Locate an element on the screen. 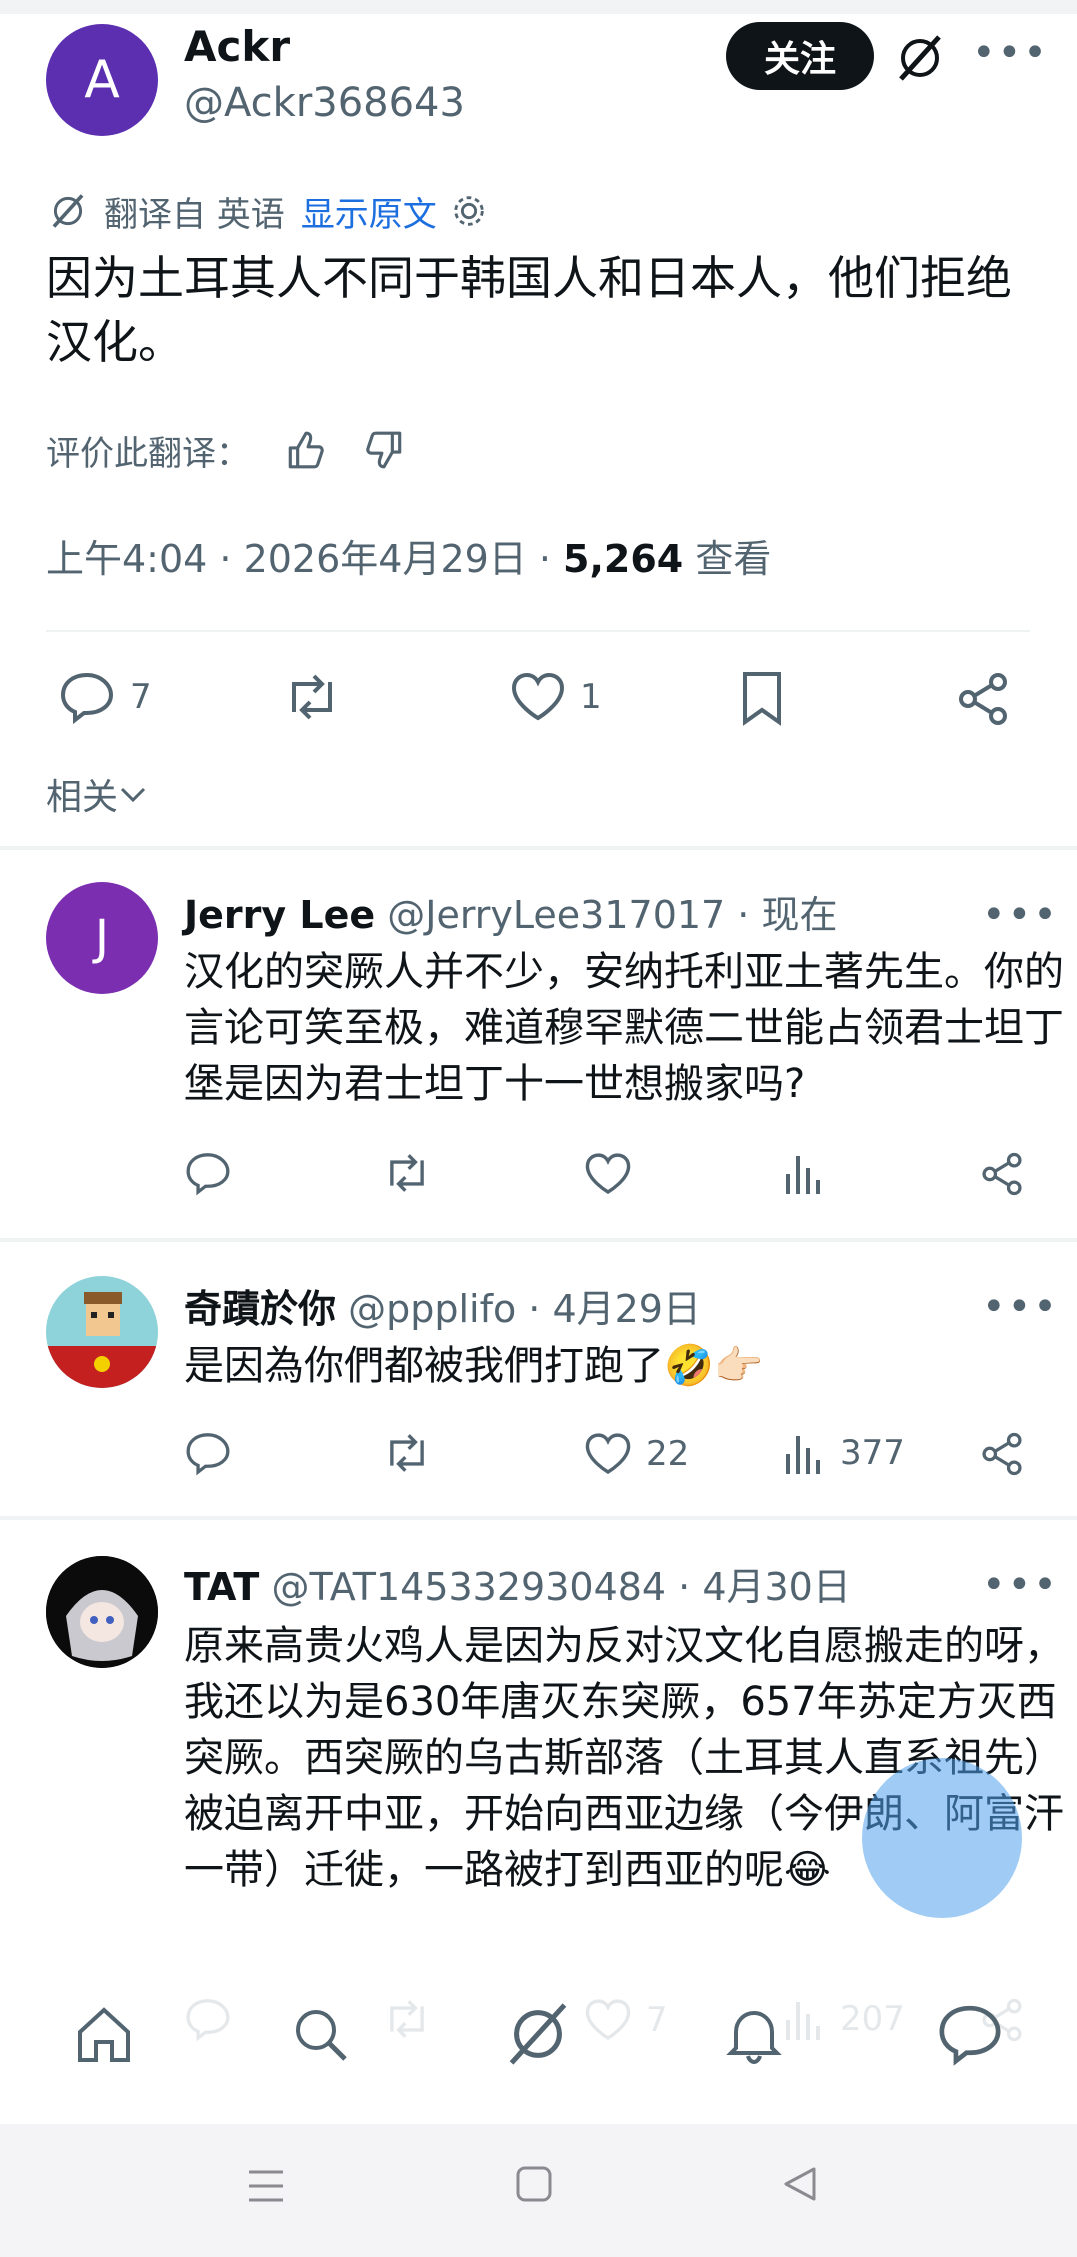  avatar-letter: J is located at coordinates (102, 938).